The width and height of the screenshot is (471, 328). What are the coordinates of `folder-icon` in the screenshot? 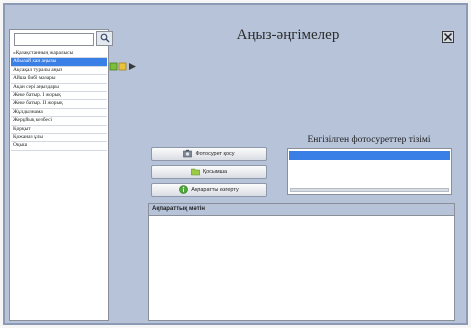 It's located at (195, 172).